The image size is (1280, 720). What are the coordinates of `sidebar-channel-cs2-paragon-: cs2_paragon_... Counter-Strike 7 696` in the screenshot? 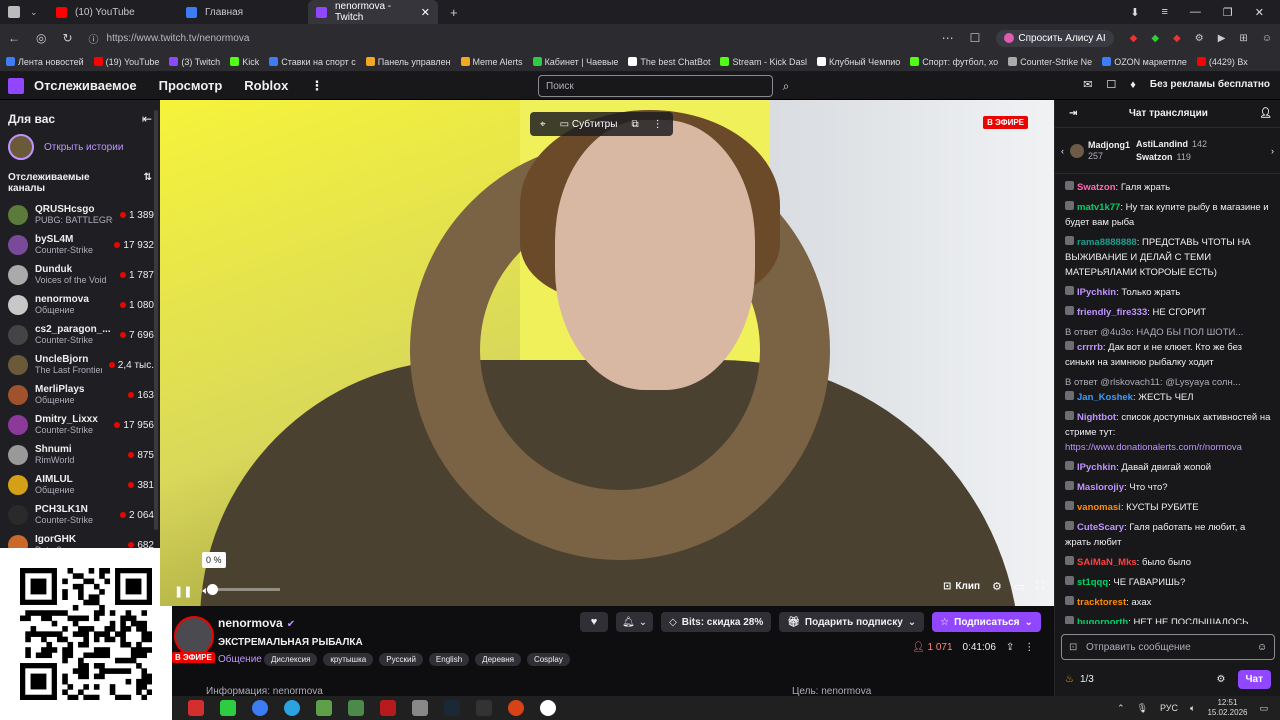 It's located at (80, 335).